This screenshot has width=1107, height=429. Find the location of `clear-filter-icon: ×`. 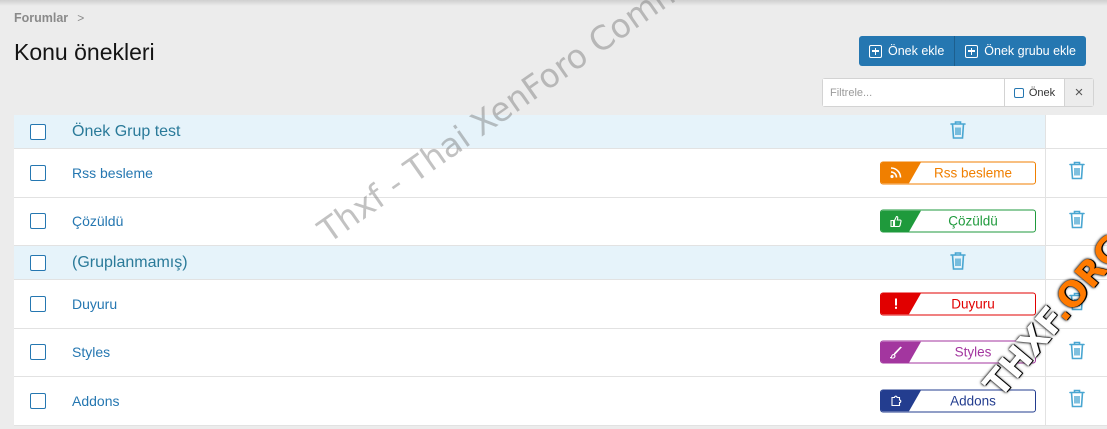

clear-filter-icon: × is located at coordinates (1078, 92).